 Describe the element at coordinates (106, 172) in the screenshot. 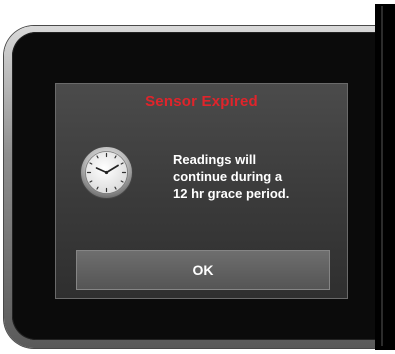

I see `clock-icon` at that location.